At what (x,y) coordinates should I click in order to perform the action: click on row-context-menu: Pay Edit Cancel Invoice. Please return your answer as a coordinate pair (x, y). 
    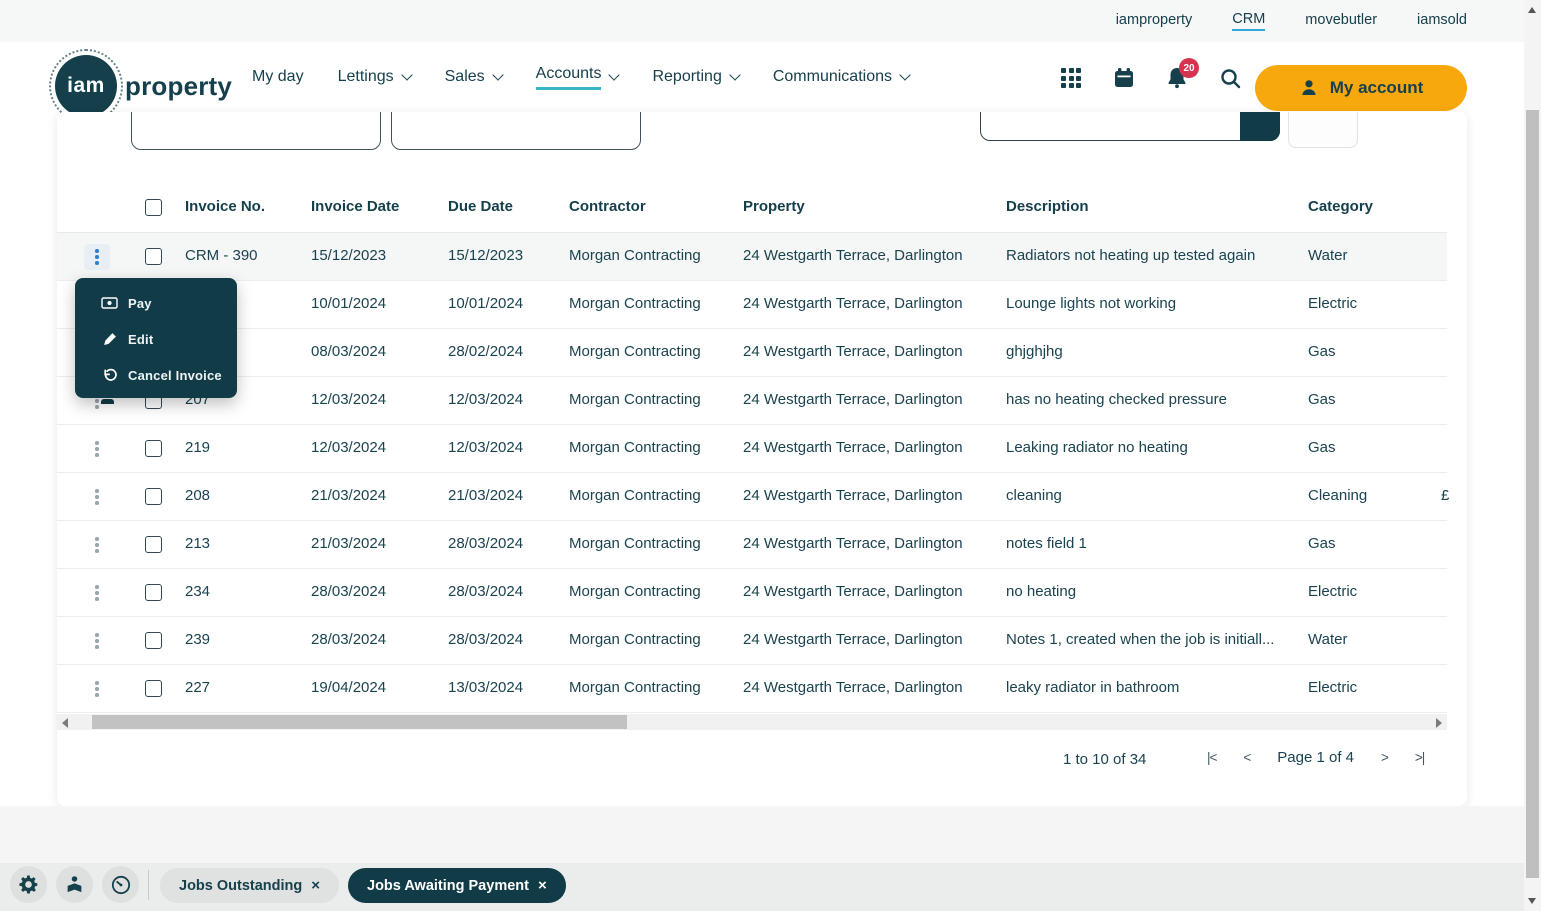
    Looking at the image, I should click on (156, 338).